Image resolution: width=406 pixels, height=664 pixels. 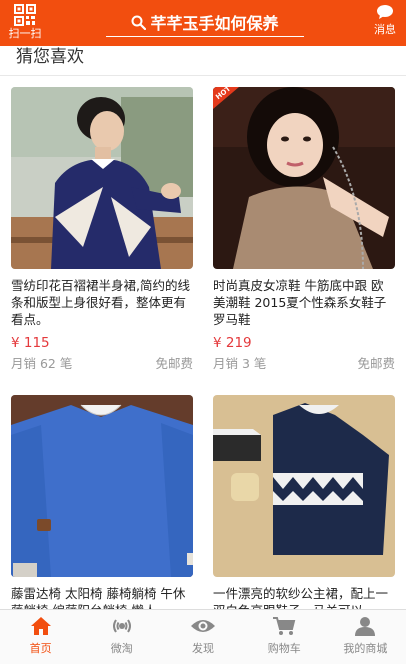 I want to click on broadcast-icon, so click(x=121, y=626).